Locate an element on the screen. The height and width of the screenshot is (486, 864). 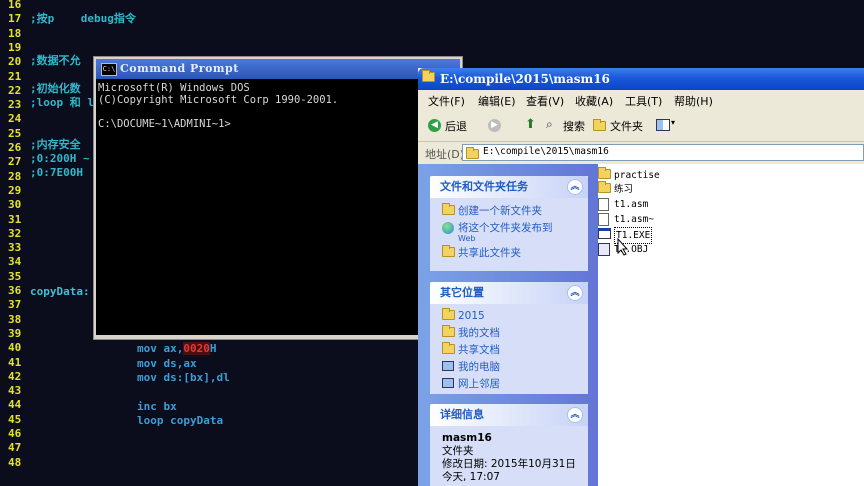
menu-tools: 工具(T) is located at coordinates (643, 101).